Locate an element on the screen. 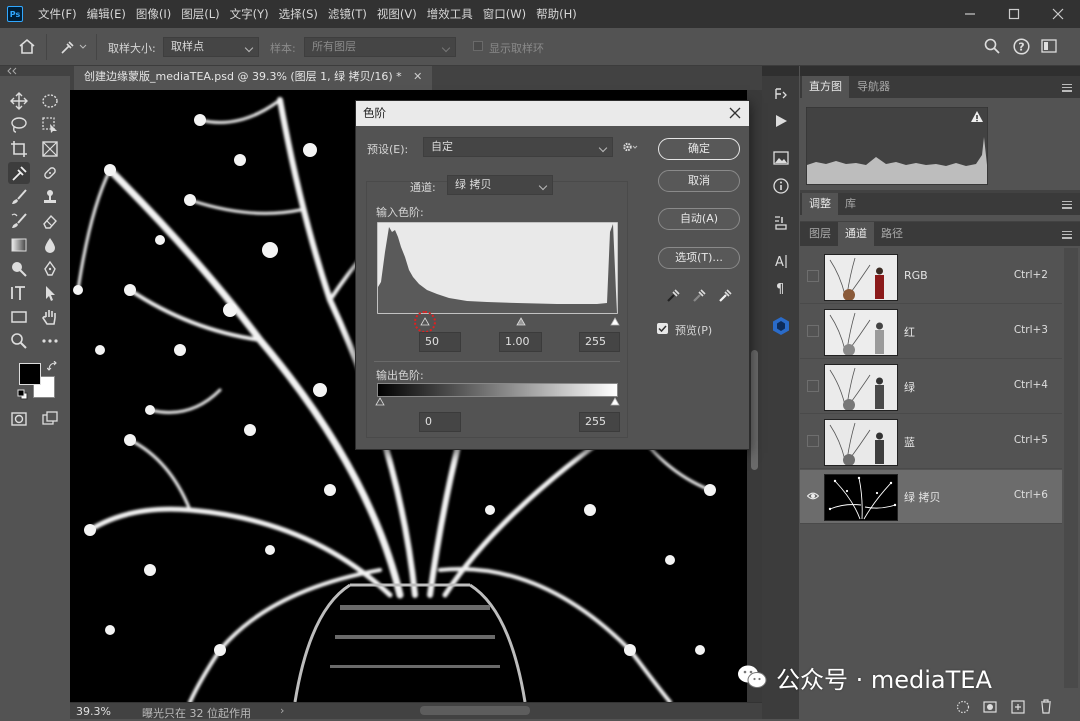 This screenshot has height=721, width=1080. preset-options-button is located at coordinates (630, 147).